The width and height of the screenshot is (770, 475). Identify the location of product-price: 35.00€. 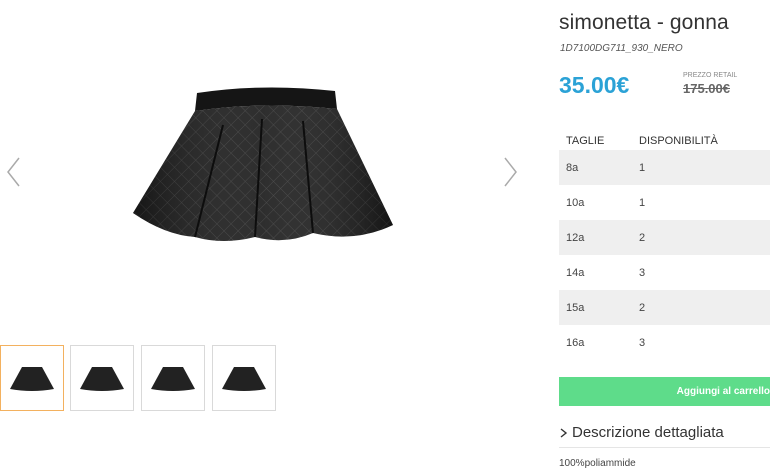
(594, 85).